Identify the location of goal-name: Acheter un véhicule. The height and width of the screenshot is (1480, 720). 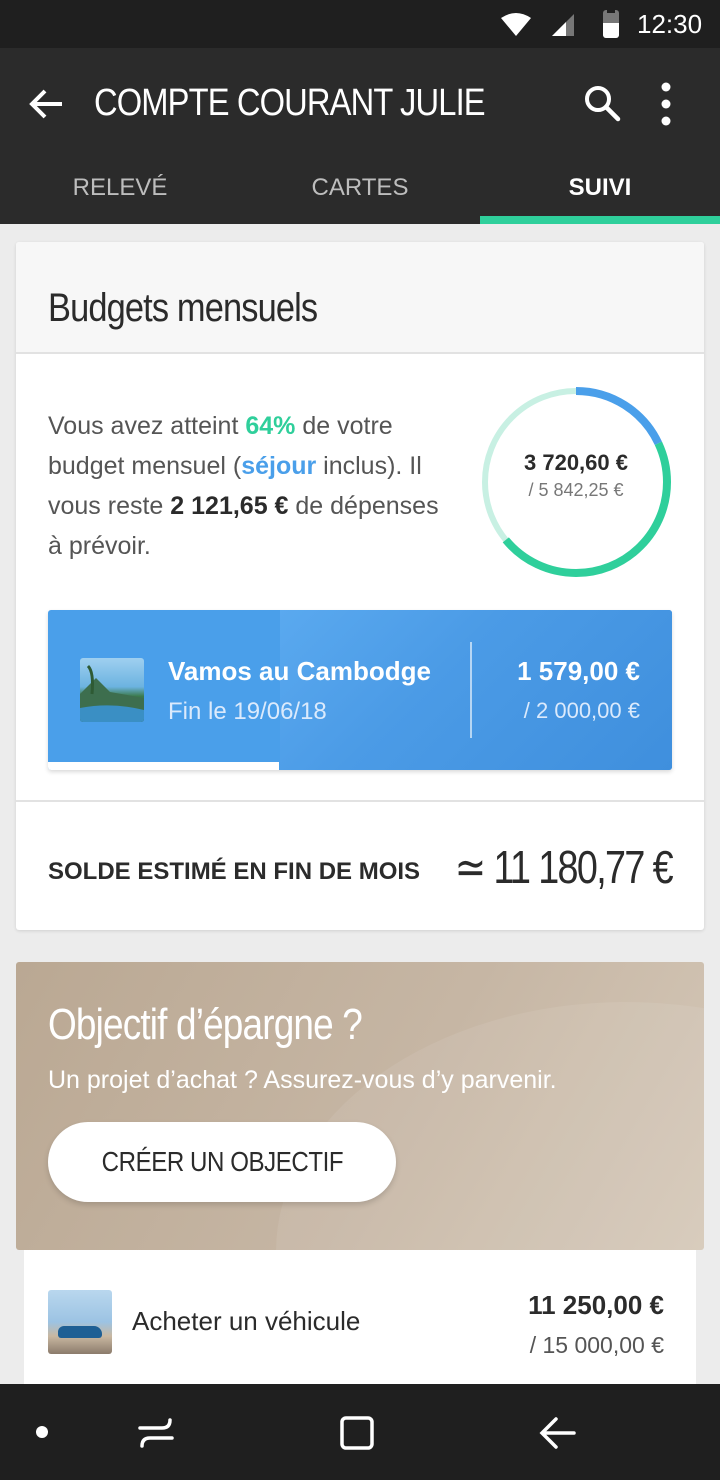
(246, 1321).